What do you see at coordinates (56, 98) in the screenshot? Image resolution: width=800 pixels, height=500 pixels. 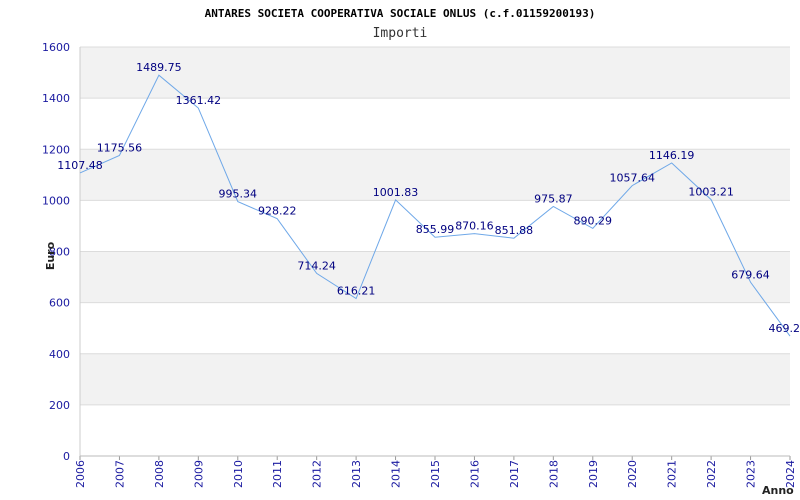 I see `y-tick-label: 1400` at bounding box center [56, 98].